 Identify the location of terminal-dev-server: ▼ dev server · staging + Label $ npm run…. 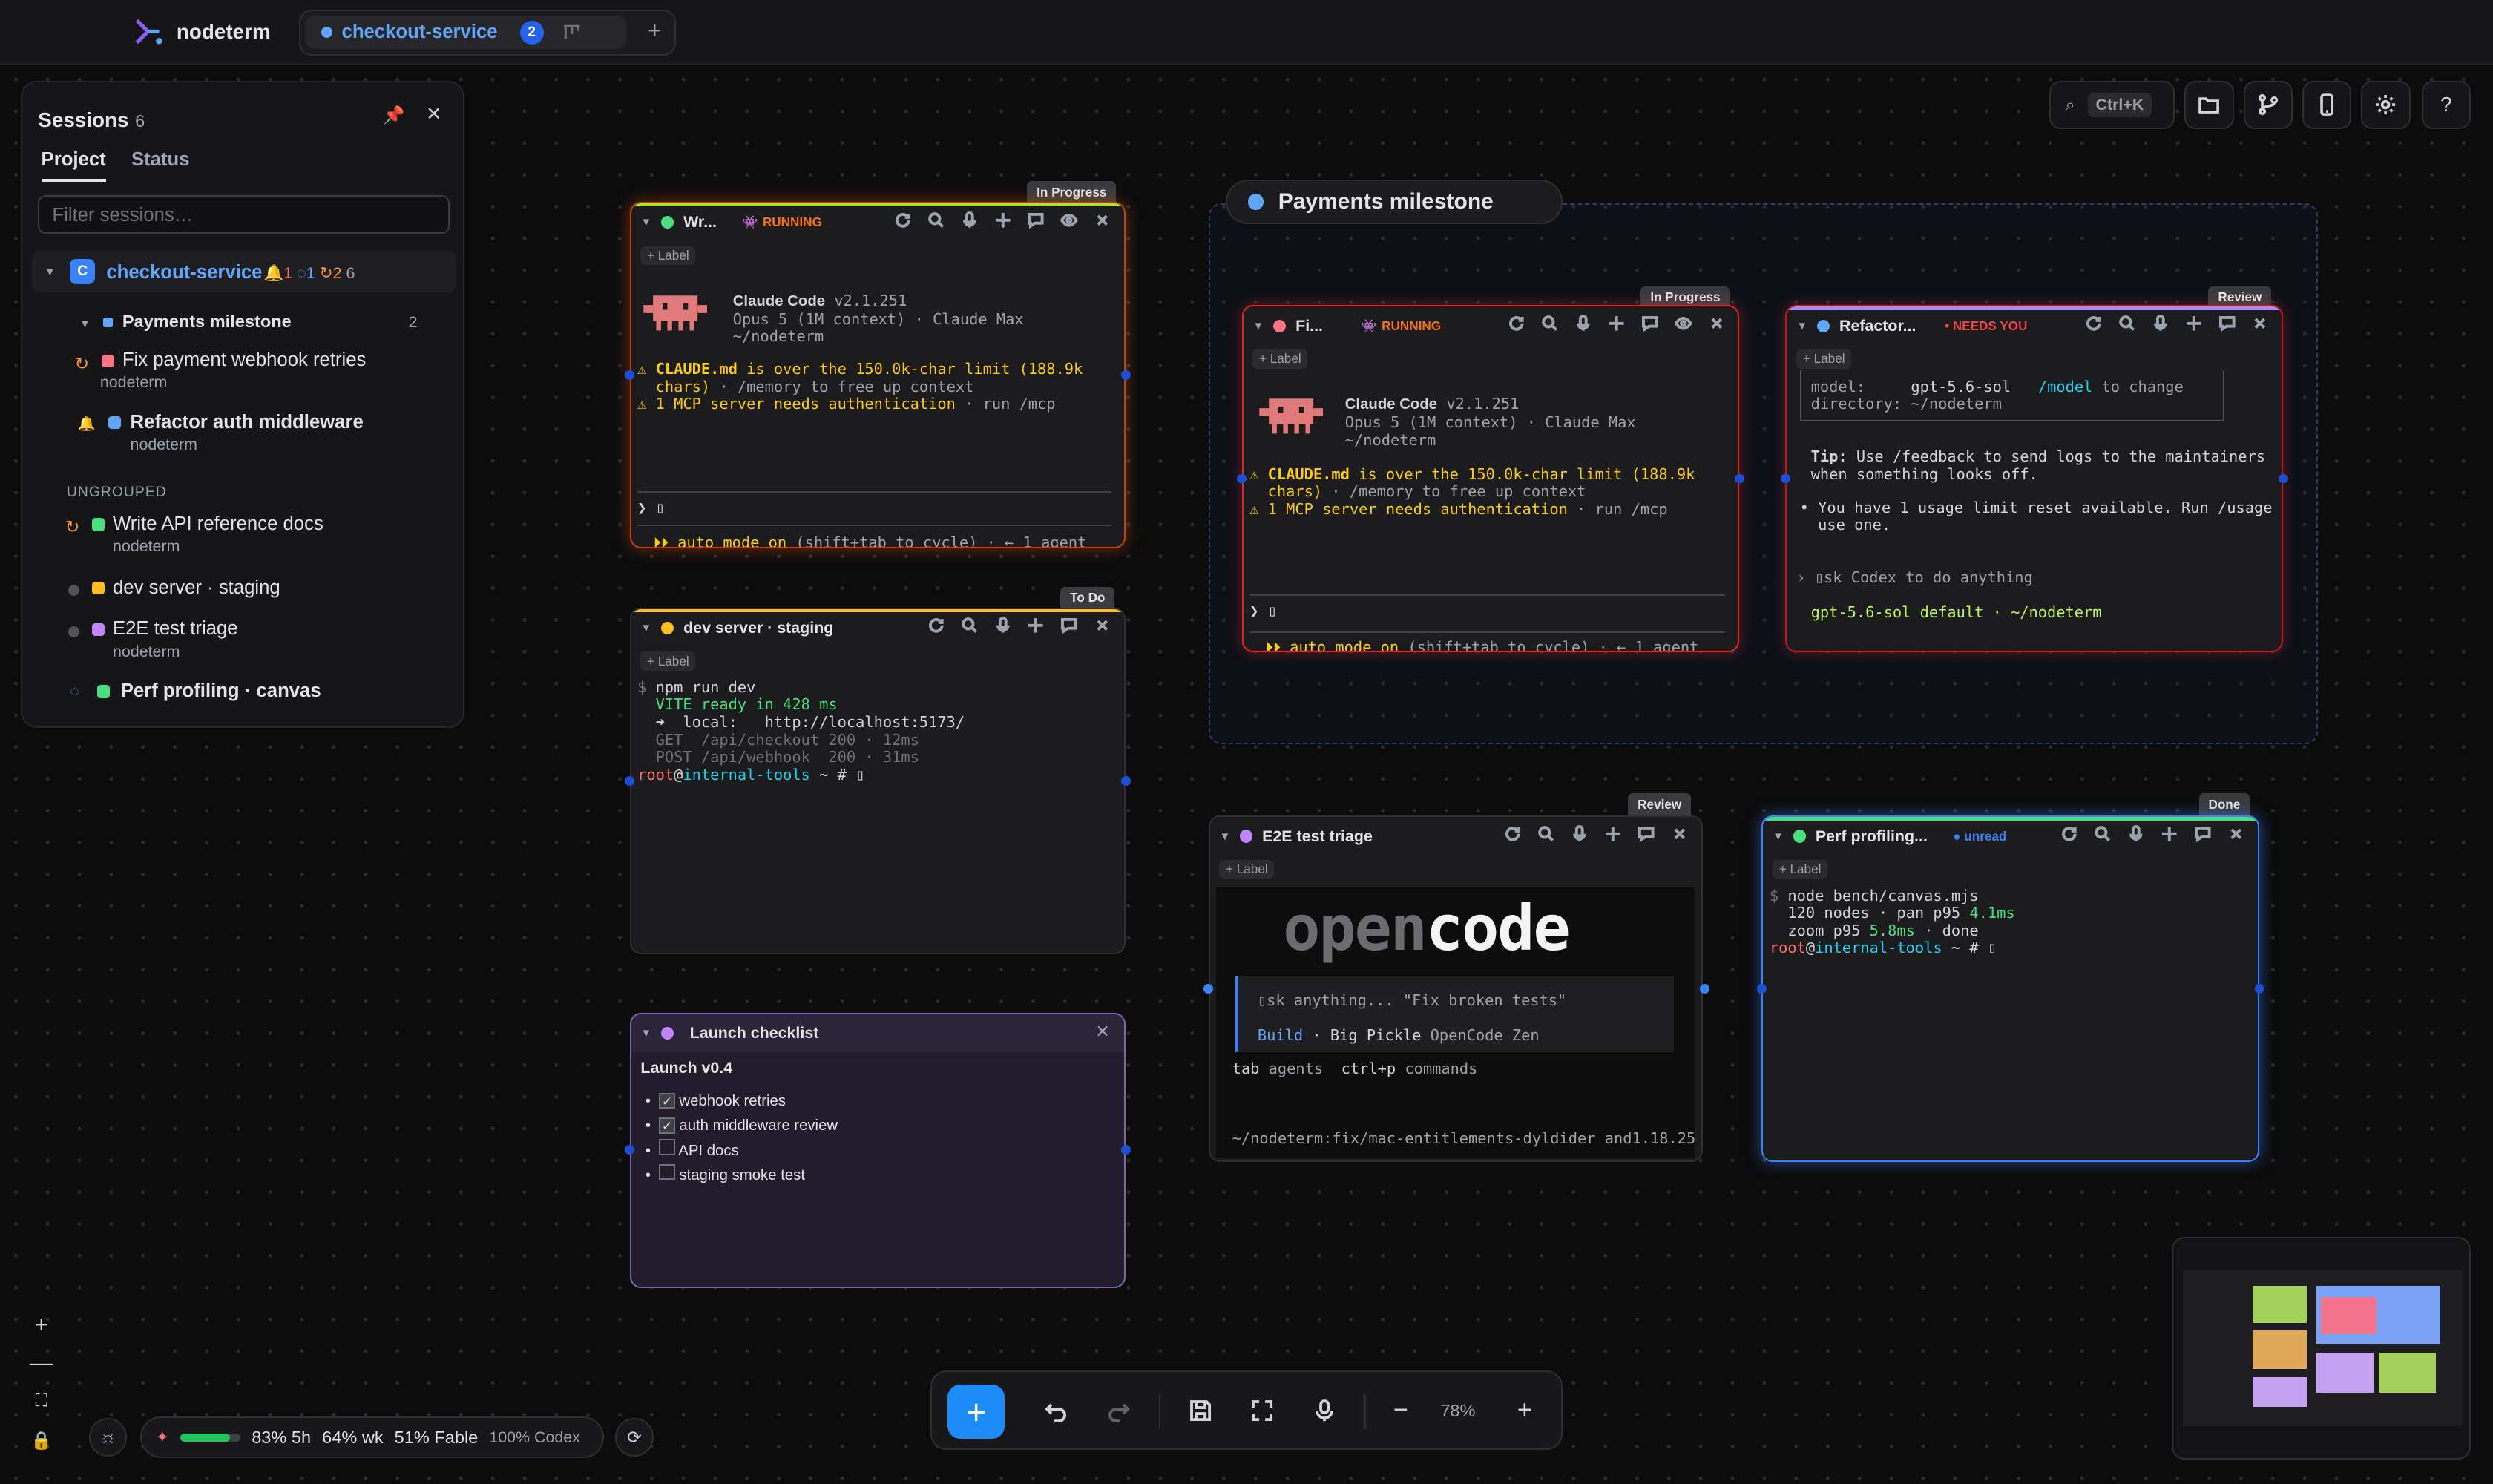
(877, 780).